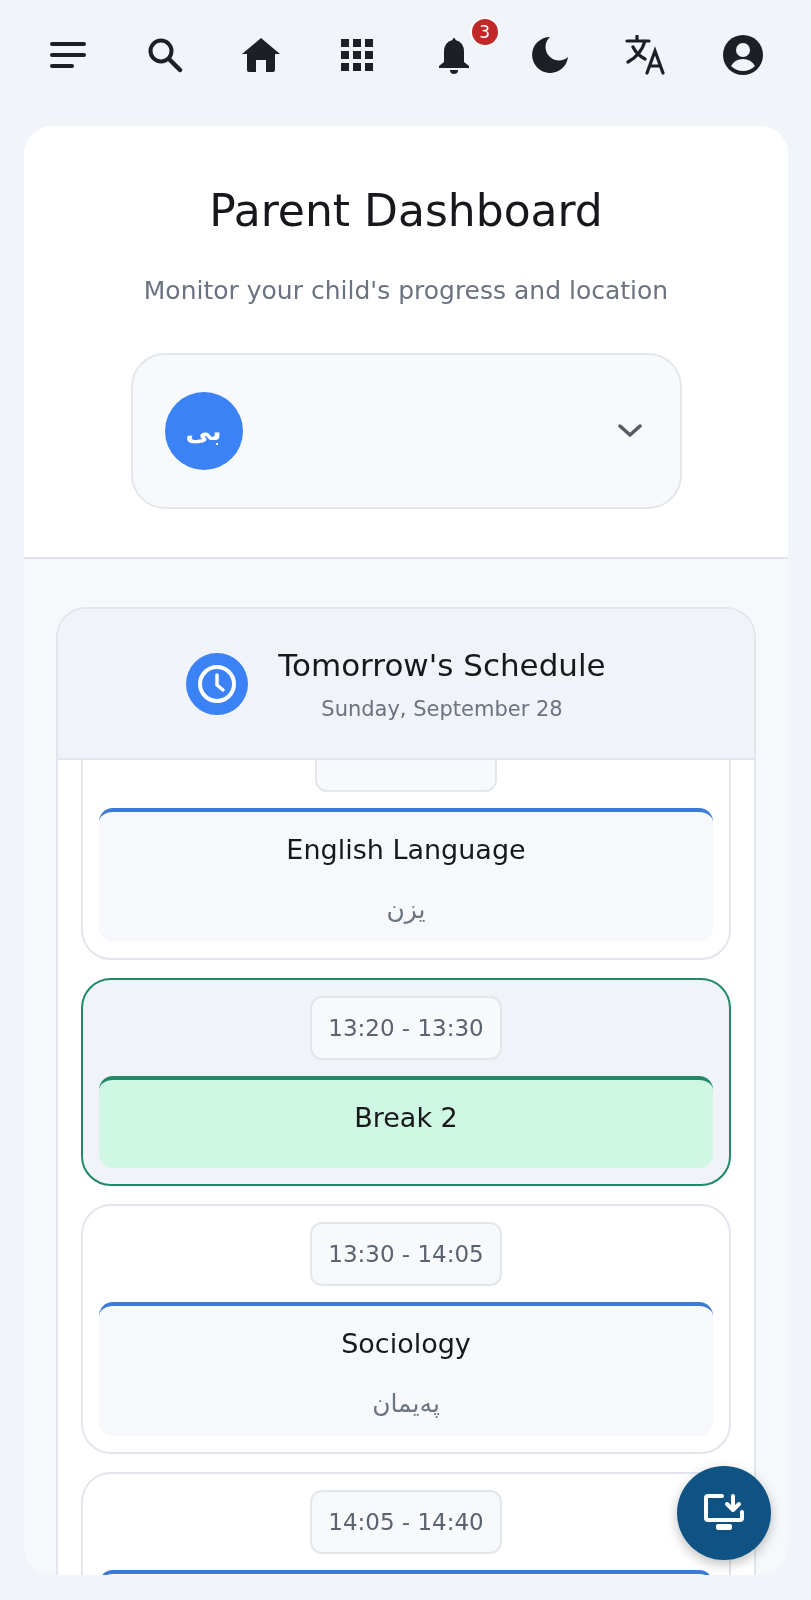 This screenshot has height=1600, width=811. I want to click on notifications-button, so click(453, 55).